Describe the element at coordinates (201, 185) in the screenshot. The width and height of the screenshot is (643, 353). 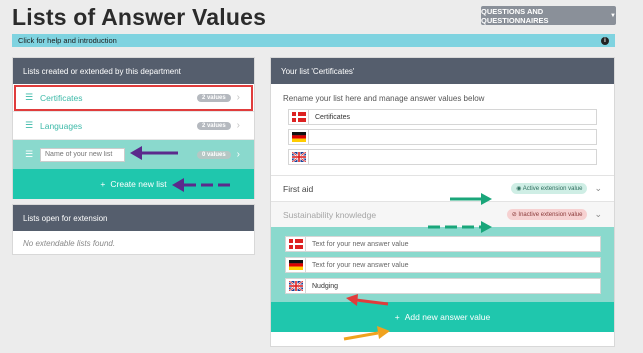
I see `purple-dashed-arrow-icon` at that location.